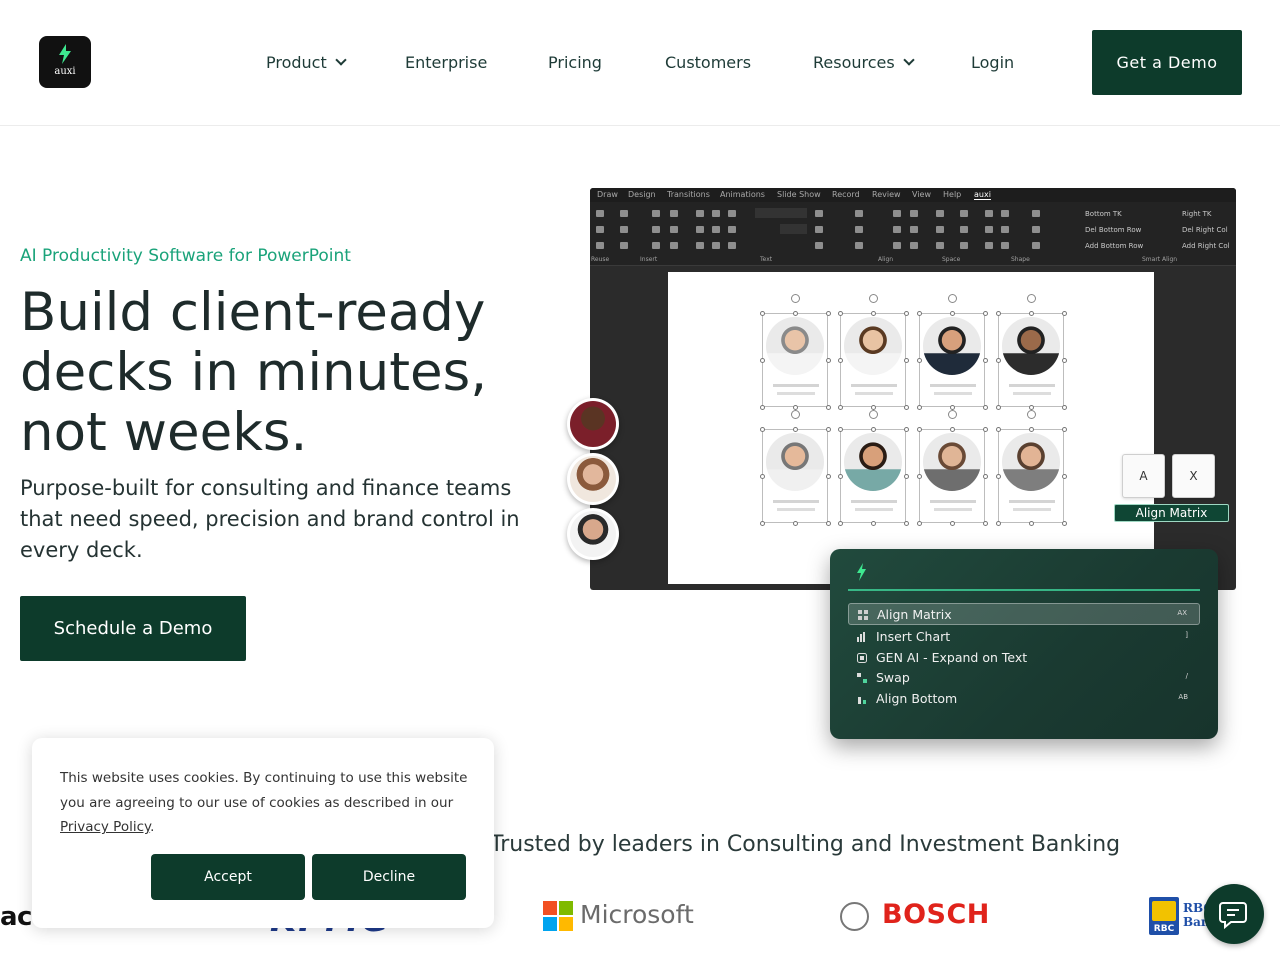 Image resolution: width=1280 pixels, height=960 pixels. I want to click on palette-item-gen-ai: GEN AI - Expand on Text, so click(1024, 658).